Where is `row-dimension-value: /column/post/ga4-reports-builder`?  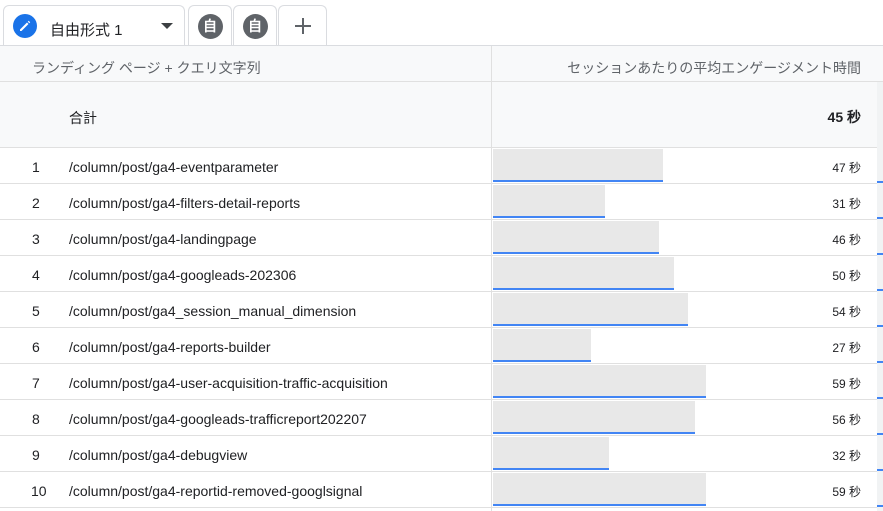 row-dimension-value: /column/post/ga4-reports-builder is located at coordinates (170, 347).